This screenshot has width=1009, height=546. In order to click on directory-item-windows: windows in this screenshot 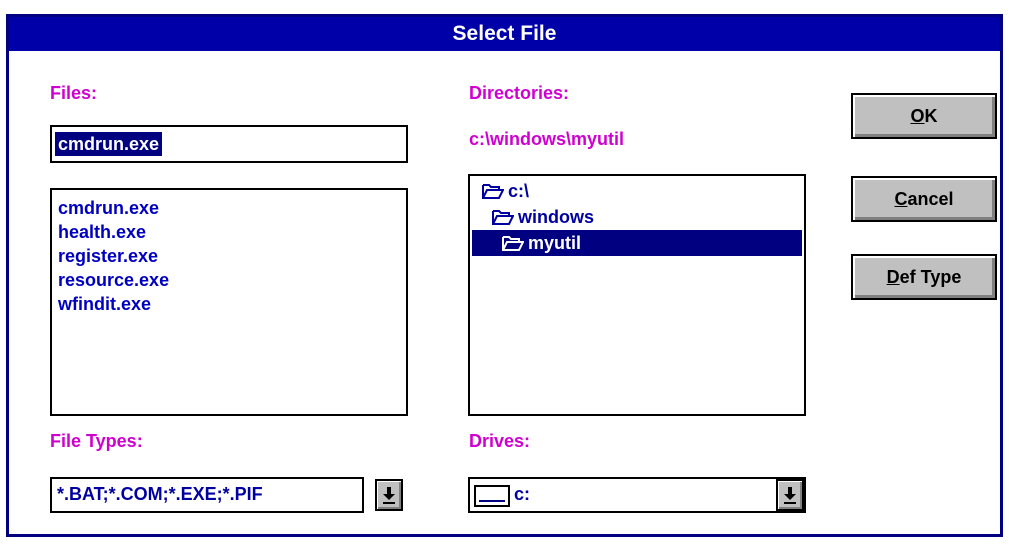, I will do `click(637, 217)`.